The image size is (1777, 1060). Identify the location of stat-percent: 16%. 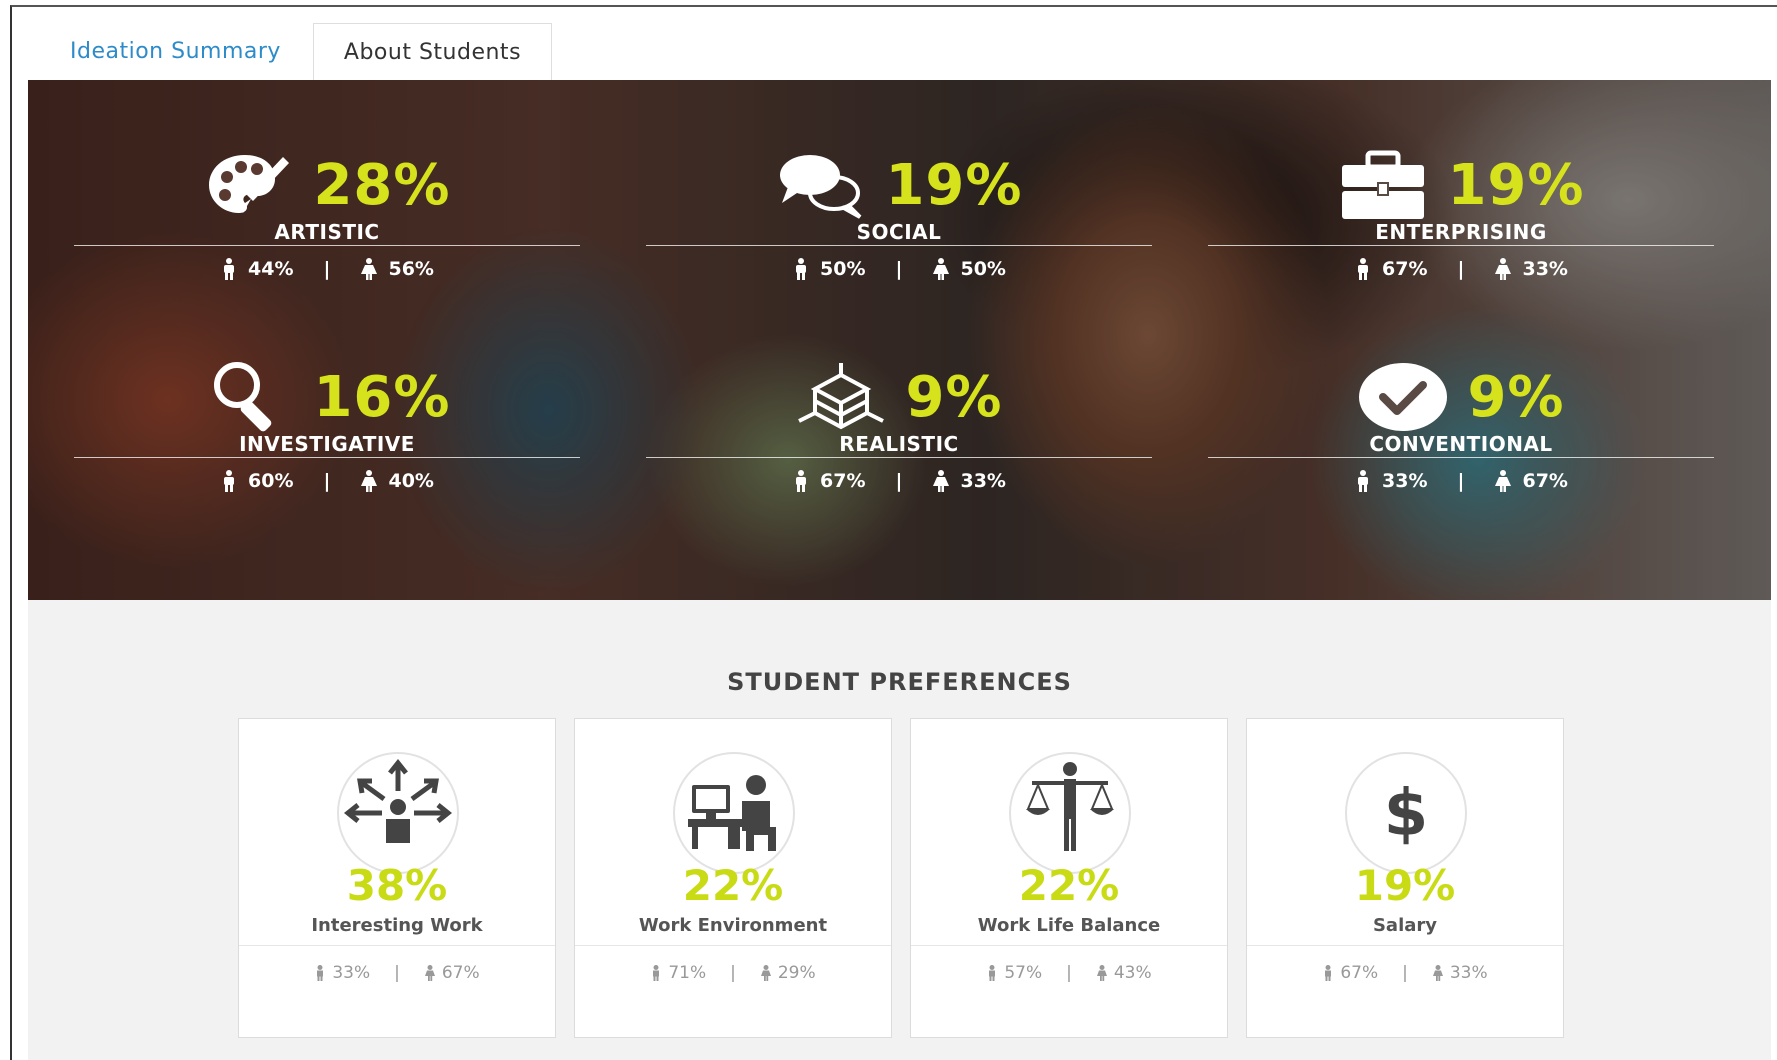
(382, 397).